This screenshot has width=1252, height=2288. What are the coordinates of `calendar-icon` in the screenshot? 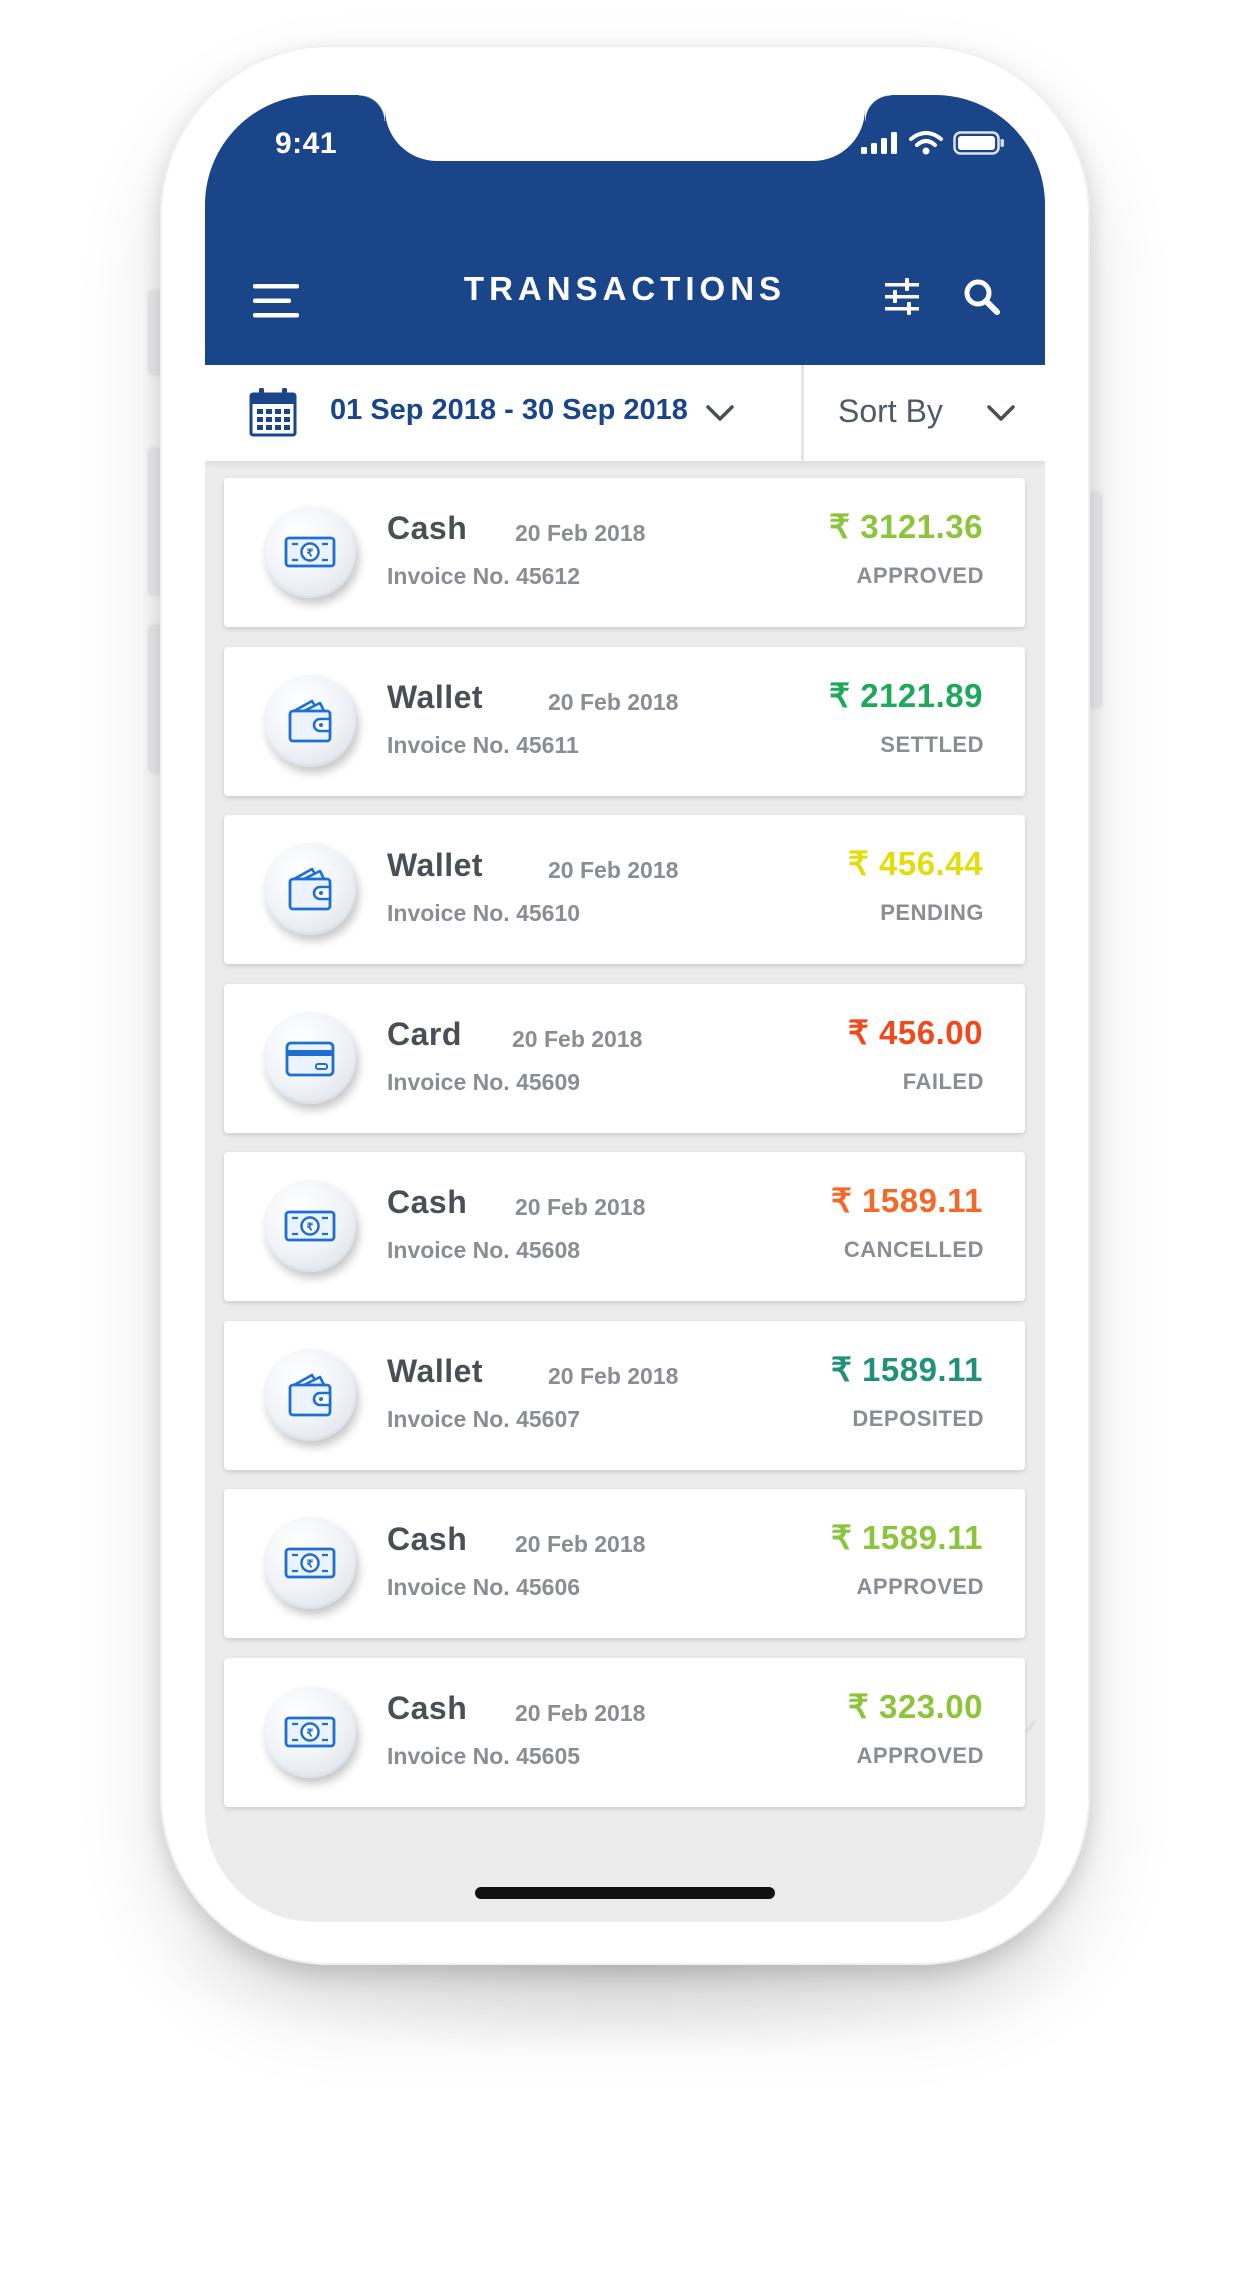 It's located at (273, 412).